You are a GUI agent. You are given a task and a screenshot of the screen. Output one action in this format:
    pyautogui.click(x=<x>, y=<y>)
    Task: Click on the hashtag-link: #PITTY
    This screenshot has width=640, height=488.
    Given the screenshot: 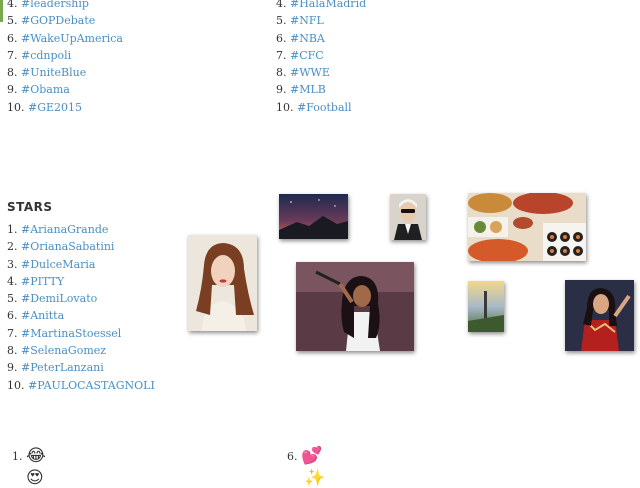 What is the action you would take?
    pyautogui.click(x=42, y=281)
    